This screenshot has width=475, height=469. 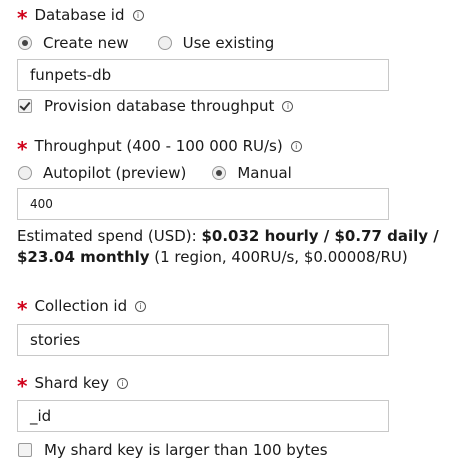 What do you see at coordinates (203, 416) in the screenshot?
I see `shard-key-input: _id` at bounding box center [203, 416].